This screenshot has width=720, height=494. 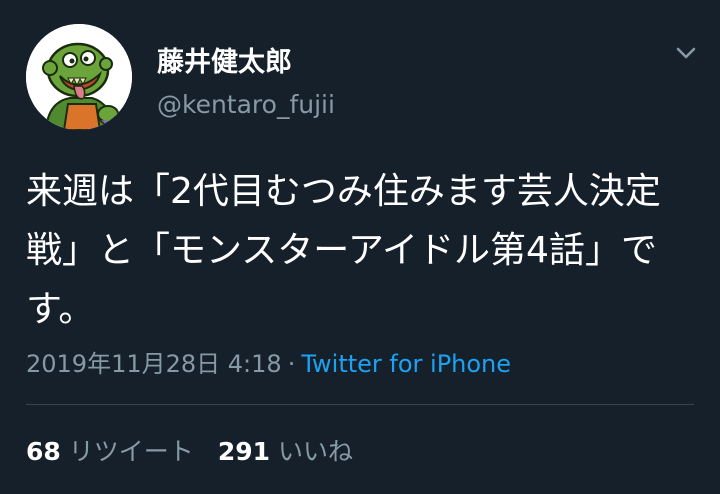 What do you see at coordinates (316, 451) in the screenshot?
I see `likes-label: いいね` at bounding box center [316, 451].